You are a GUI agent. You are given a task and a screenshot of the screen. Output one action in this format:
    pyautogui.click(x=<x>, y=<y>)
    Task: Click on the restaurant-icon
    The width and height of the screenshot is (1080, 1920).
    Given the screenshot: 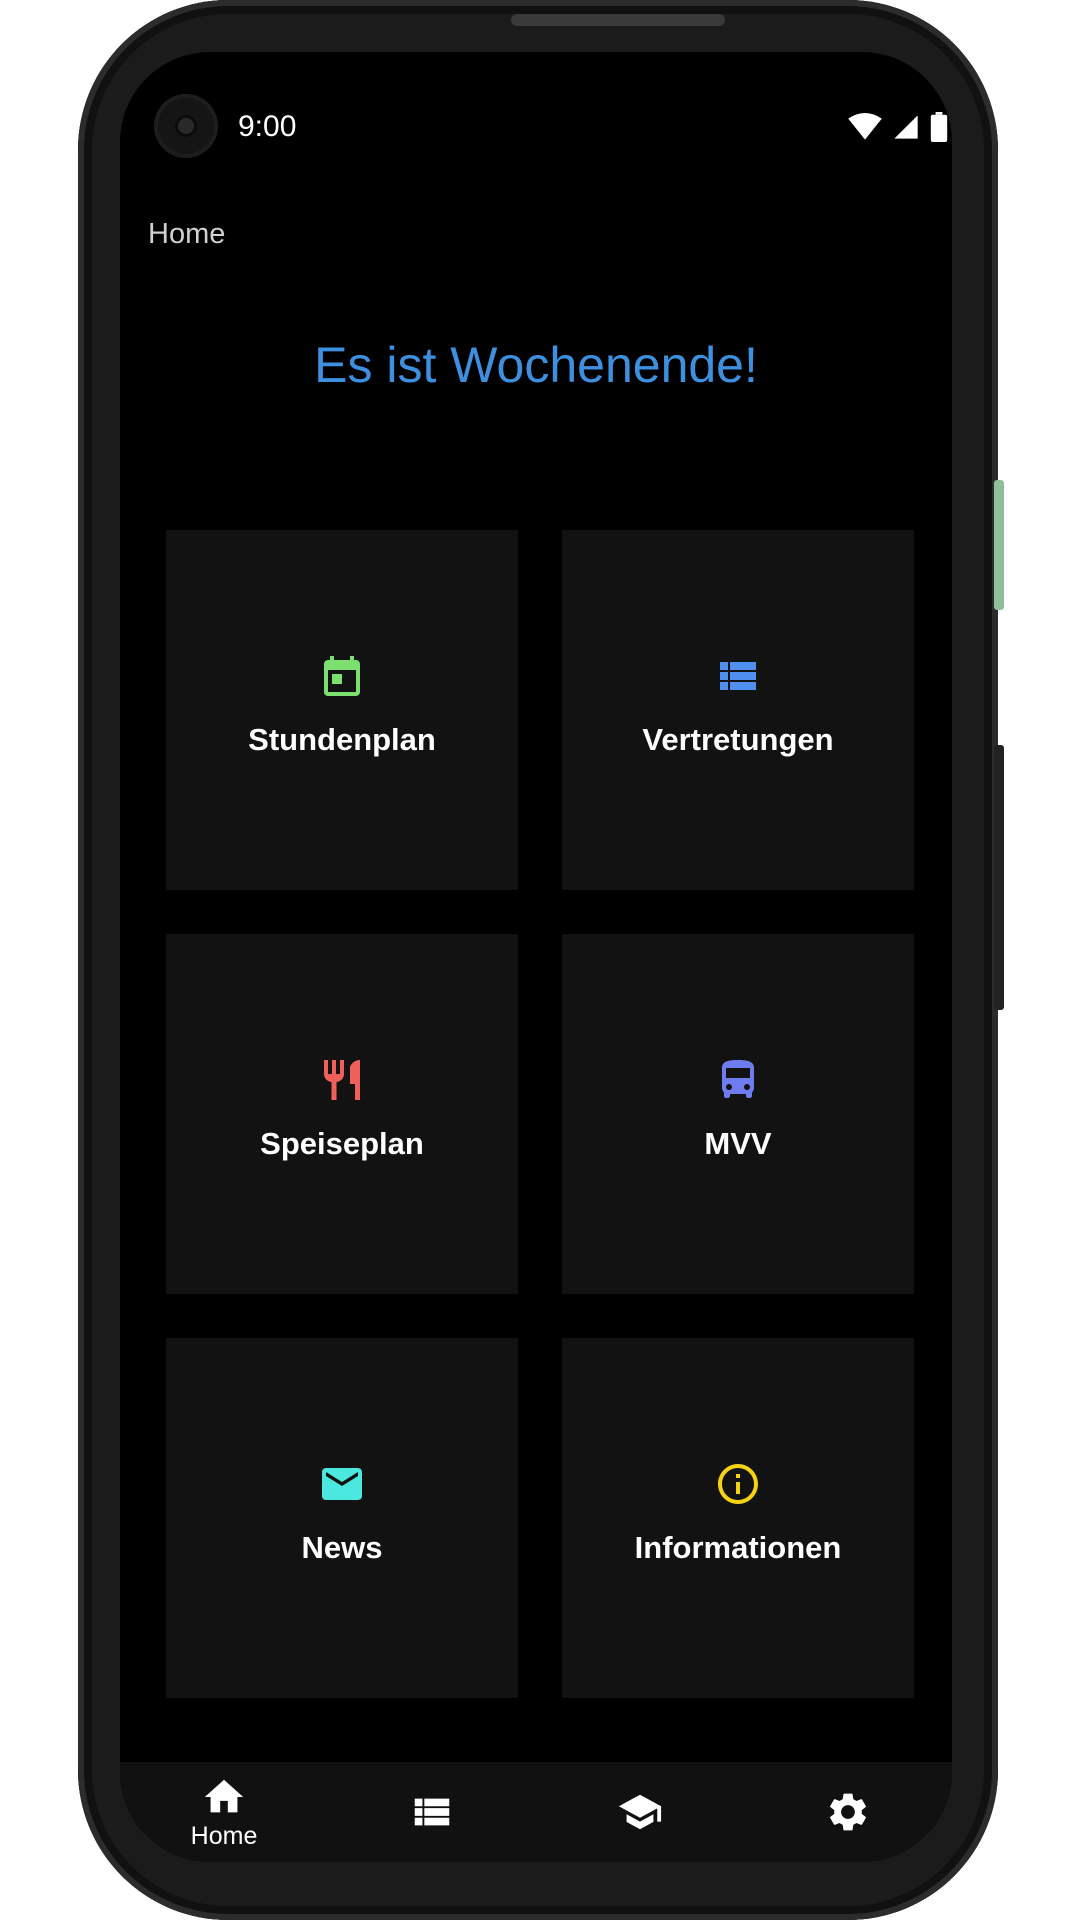 What is the action you would take?
    pyautogui.click(x=342, y=1080)
    